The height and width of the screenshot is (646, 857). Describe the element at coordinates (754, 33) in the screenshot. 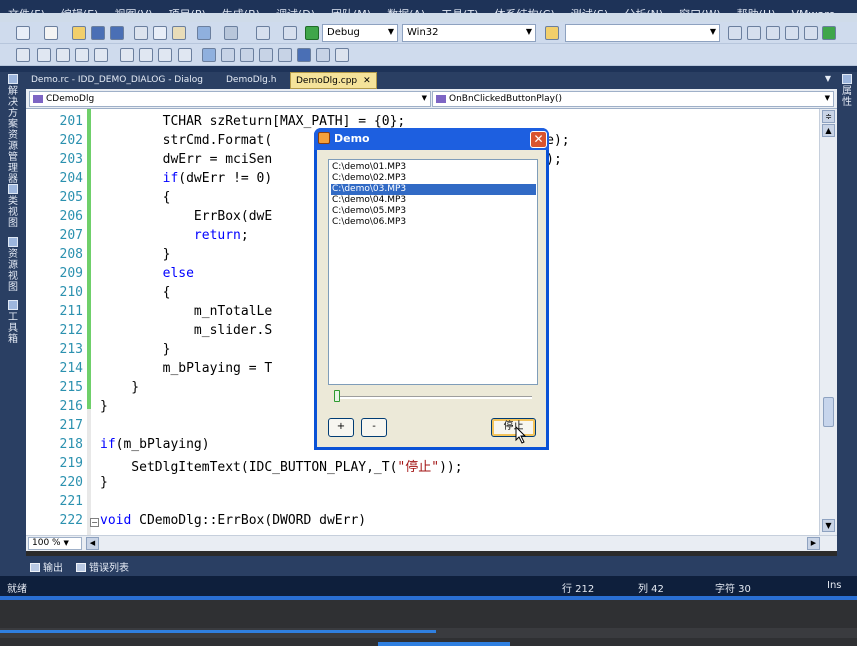

I see `properties-window-icon` at that location.